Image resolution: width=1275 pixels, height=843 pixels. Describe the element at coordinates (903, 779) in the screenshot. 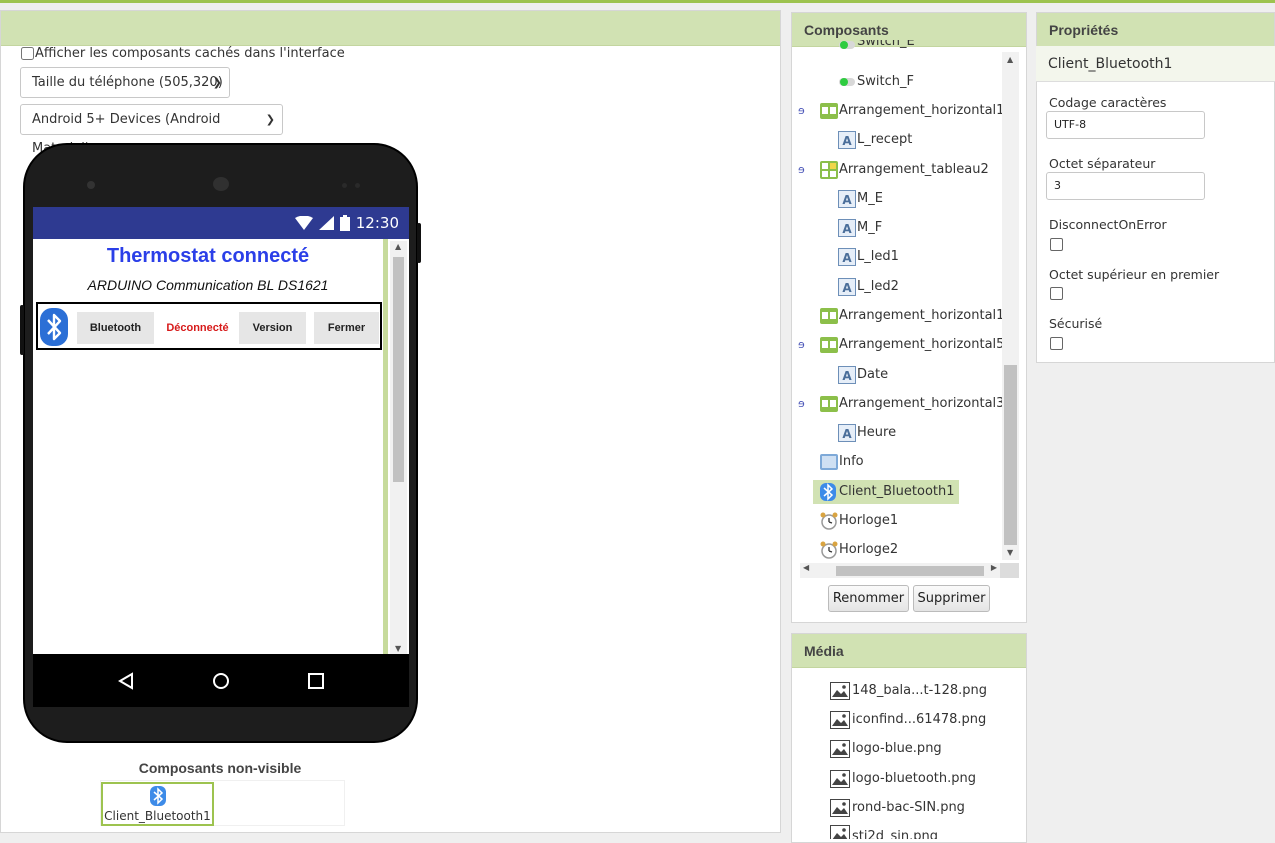

I see `media-item: logo-bluetooth.png` at that location.